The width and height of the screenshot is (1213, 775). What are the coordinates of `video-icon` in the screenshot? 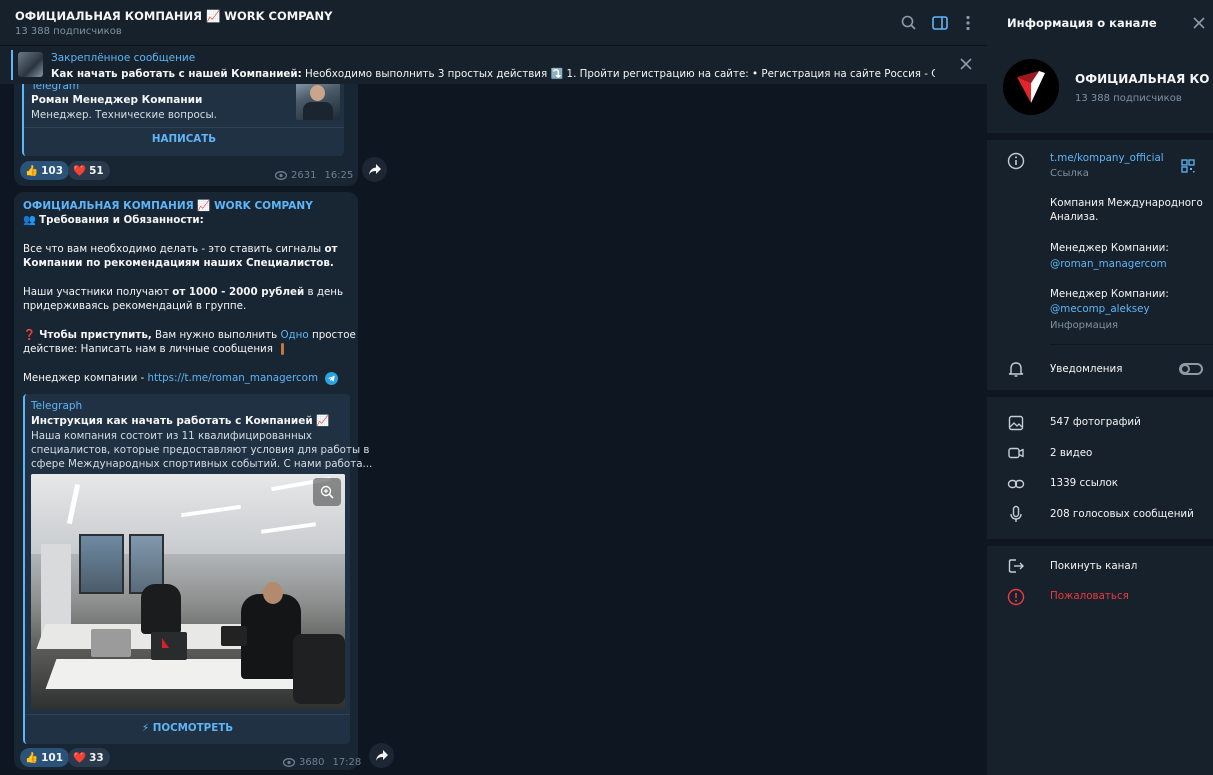 It's located at (1016, 453).